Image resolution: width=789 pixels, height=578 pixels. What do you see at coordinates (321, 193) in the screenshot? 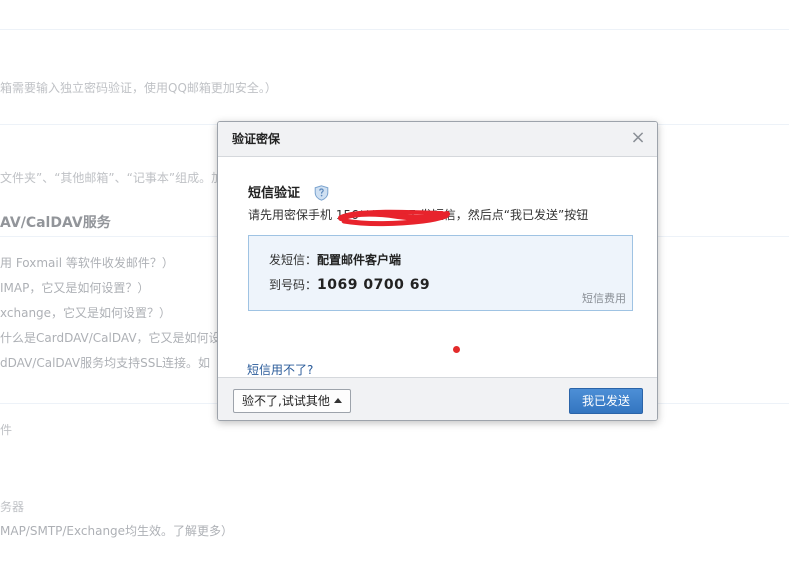
I see `shield-icon` at bounding box center [321, 193].